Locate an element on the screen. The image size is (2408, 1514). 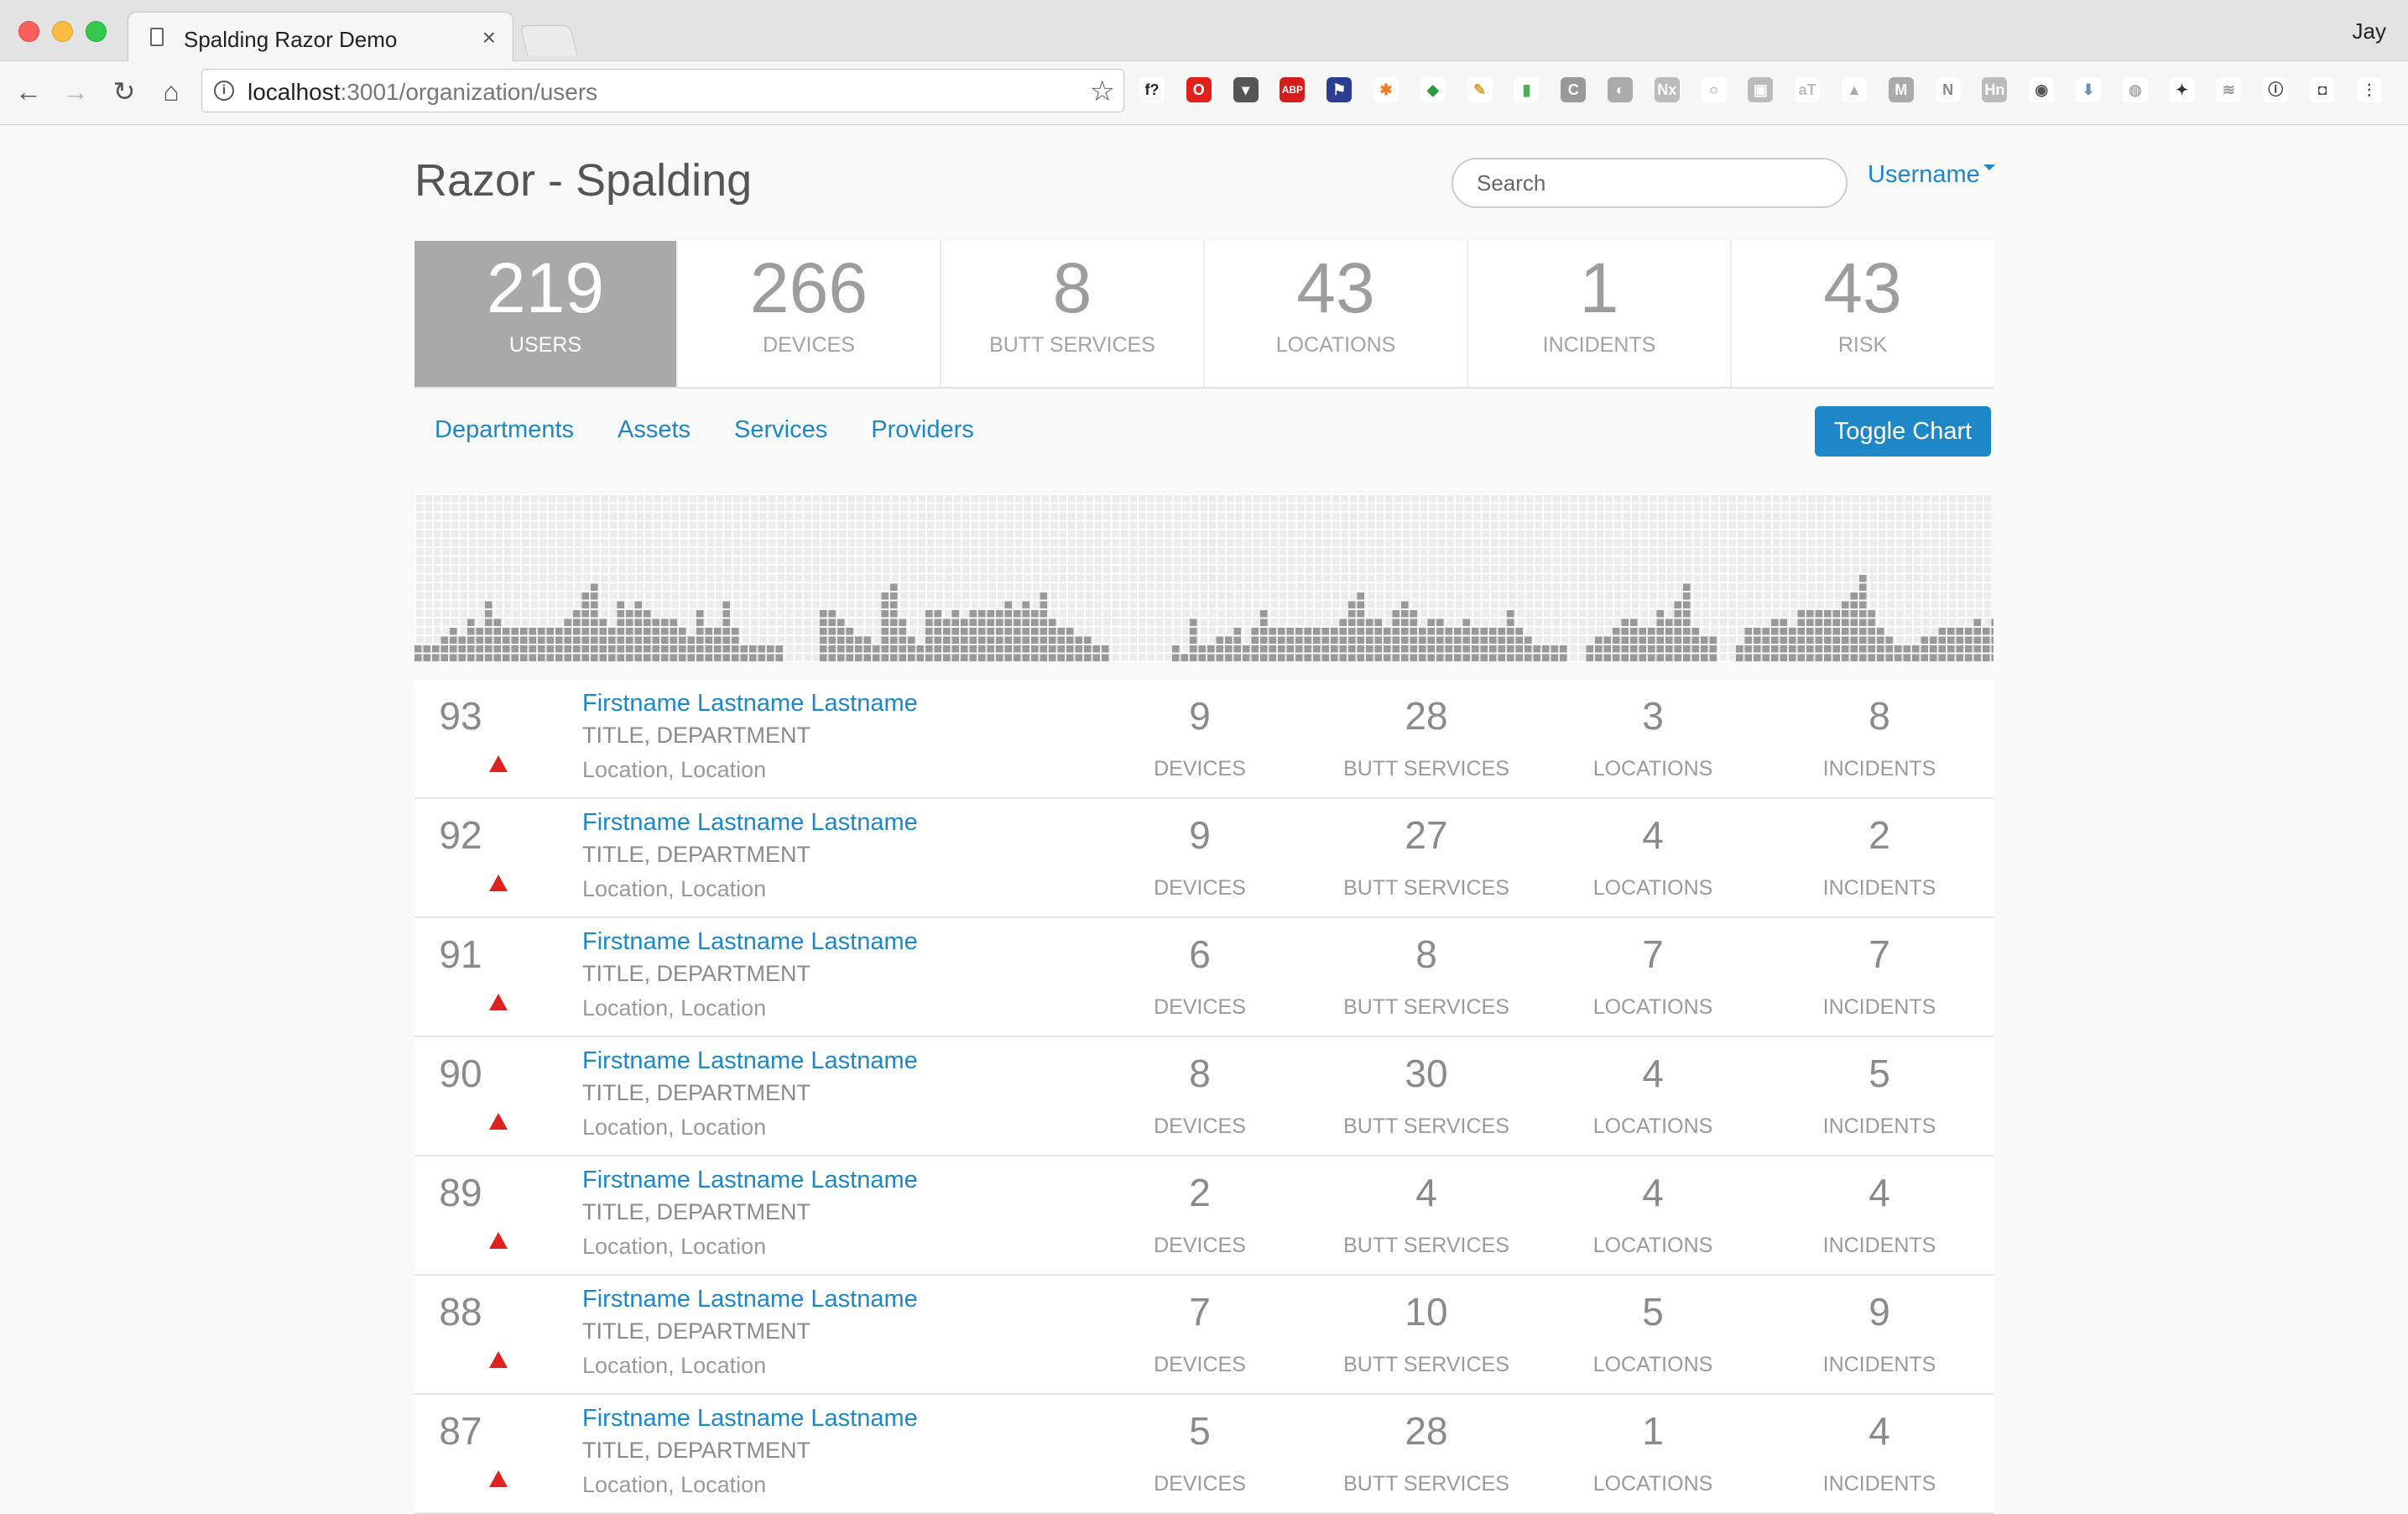
back-icon: ← is located at coordinates (28, 91).